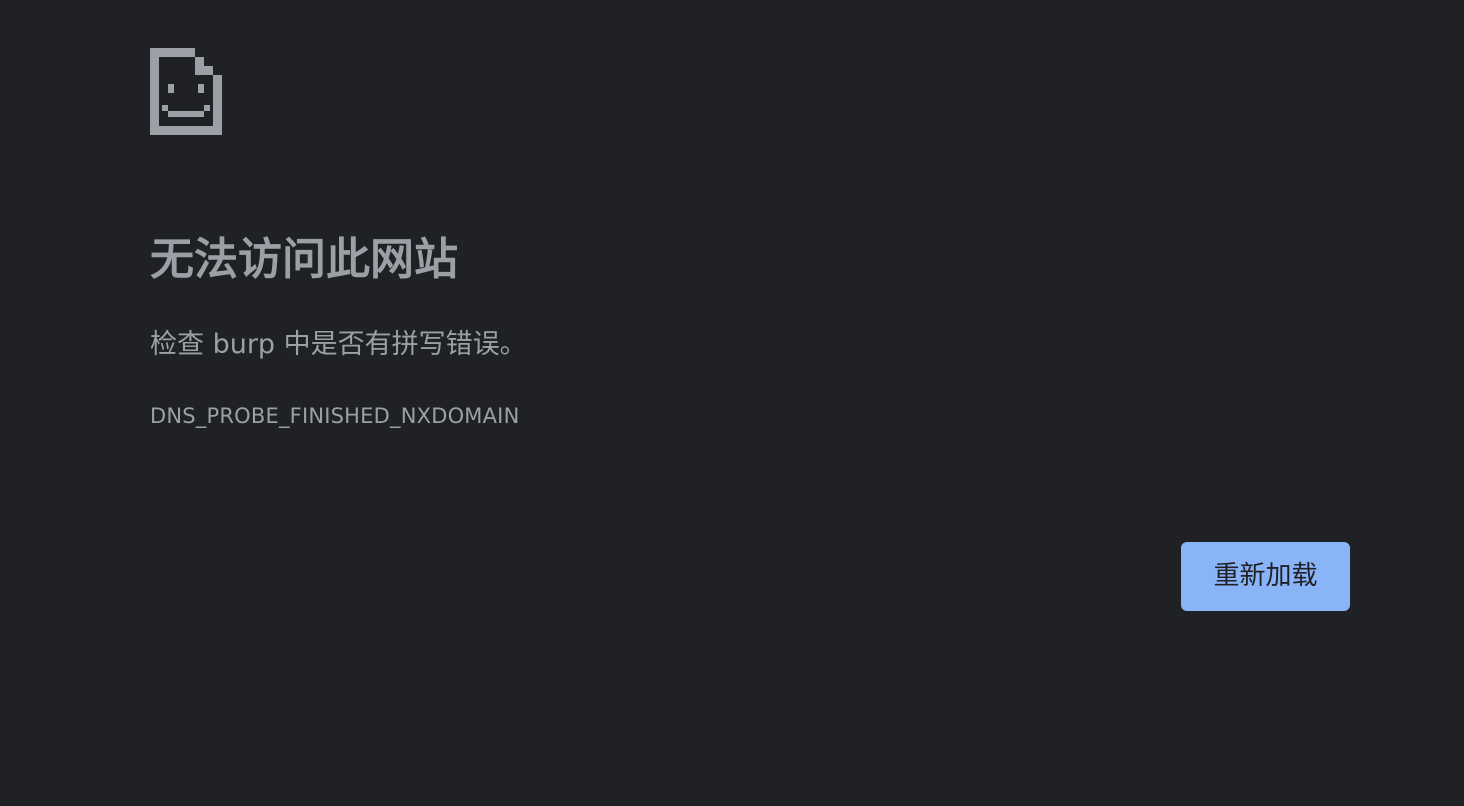 The image size is (1464, 806). I want to click on error-suggestion: 检查 burp 中是否有拼写错误。, so click(338, 344).